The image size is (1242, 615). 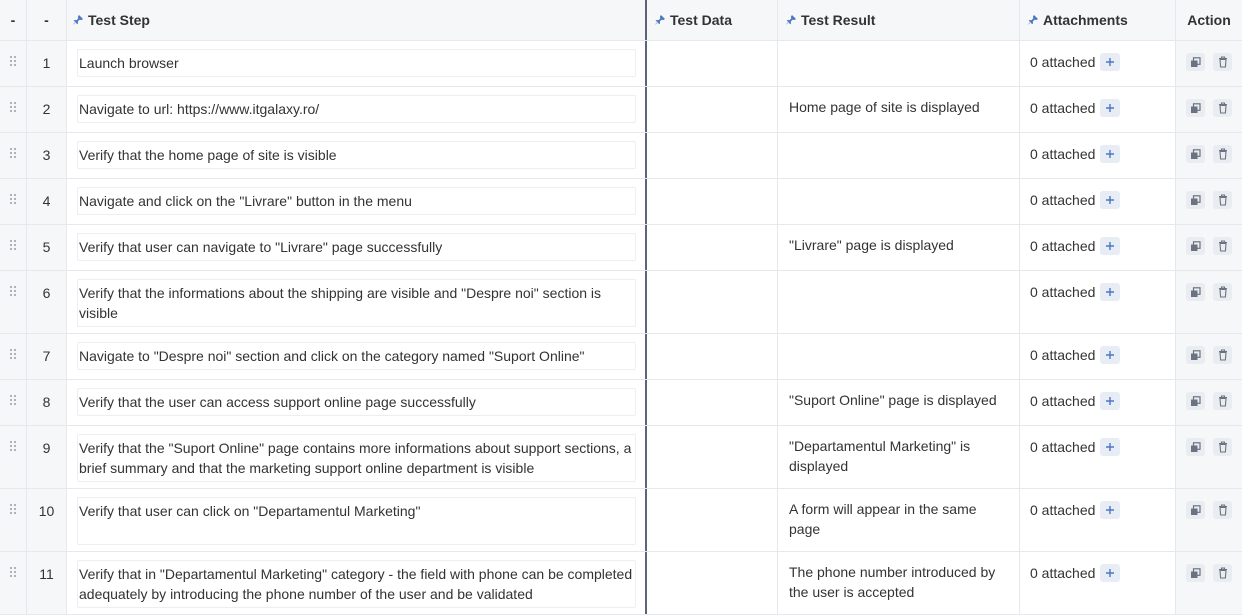 I want to click on test-result-cell: A form will appear in the same page, so click(x=899, y=520).